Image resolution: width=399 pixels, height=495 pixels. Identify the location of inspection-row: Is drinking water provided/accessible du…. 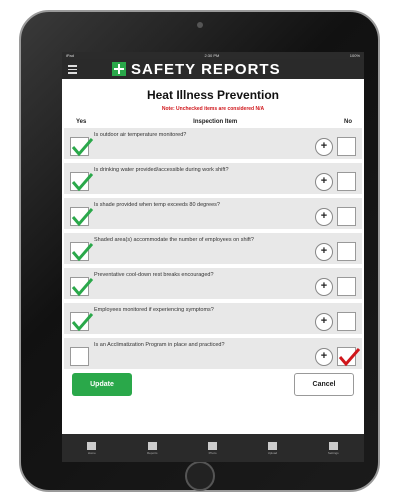
(213, 178).